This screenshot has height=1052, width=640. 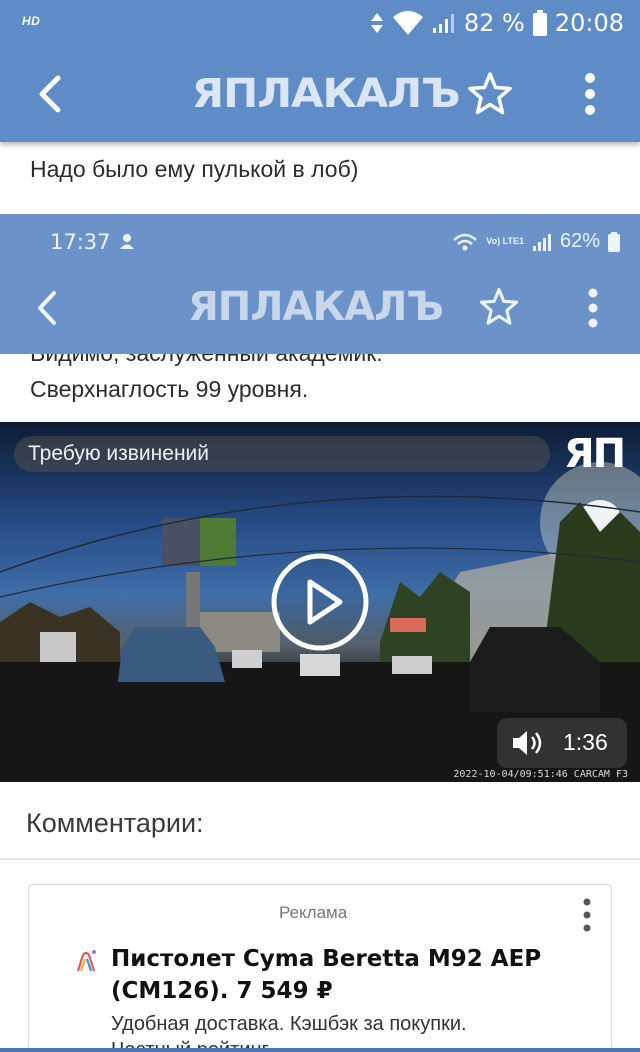 What do you see at coordinates (282, 454) in the screenshot?
I see `video-title: Требую извинений` at bounding box center [282, 454].